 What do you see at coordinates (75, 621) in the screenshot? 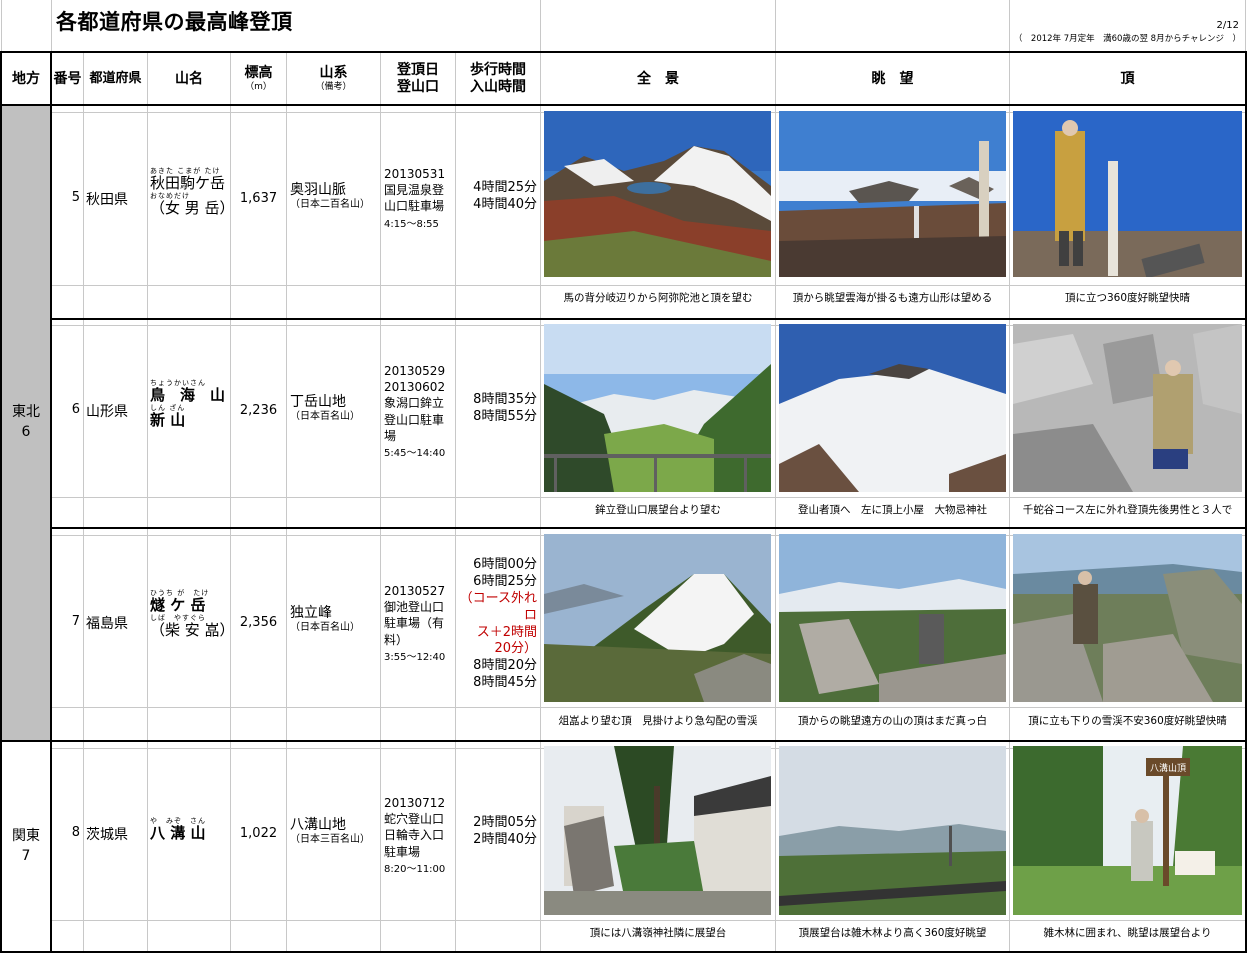
I see `row-number: 7` at bounding box center [75, 621].